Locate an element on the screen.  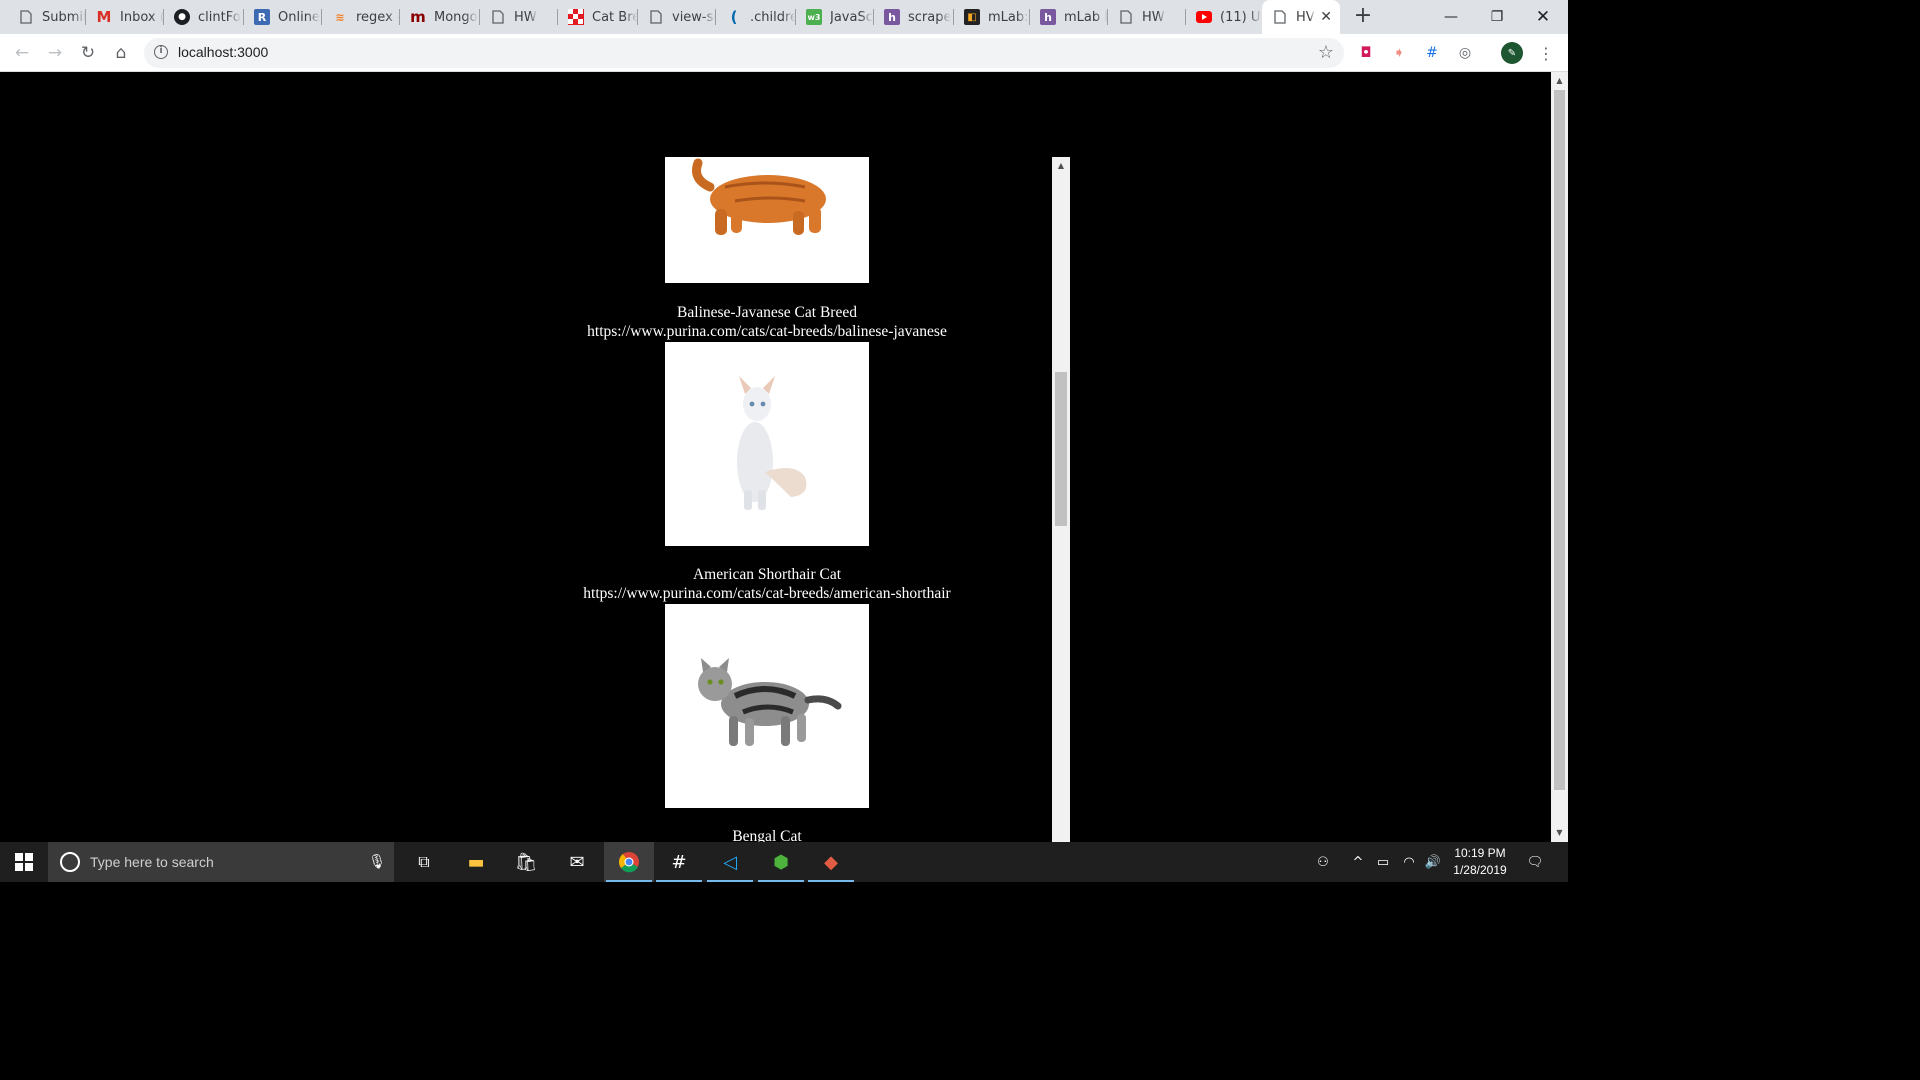
restore-button: ❐ is located at coordinates (1497, 17).